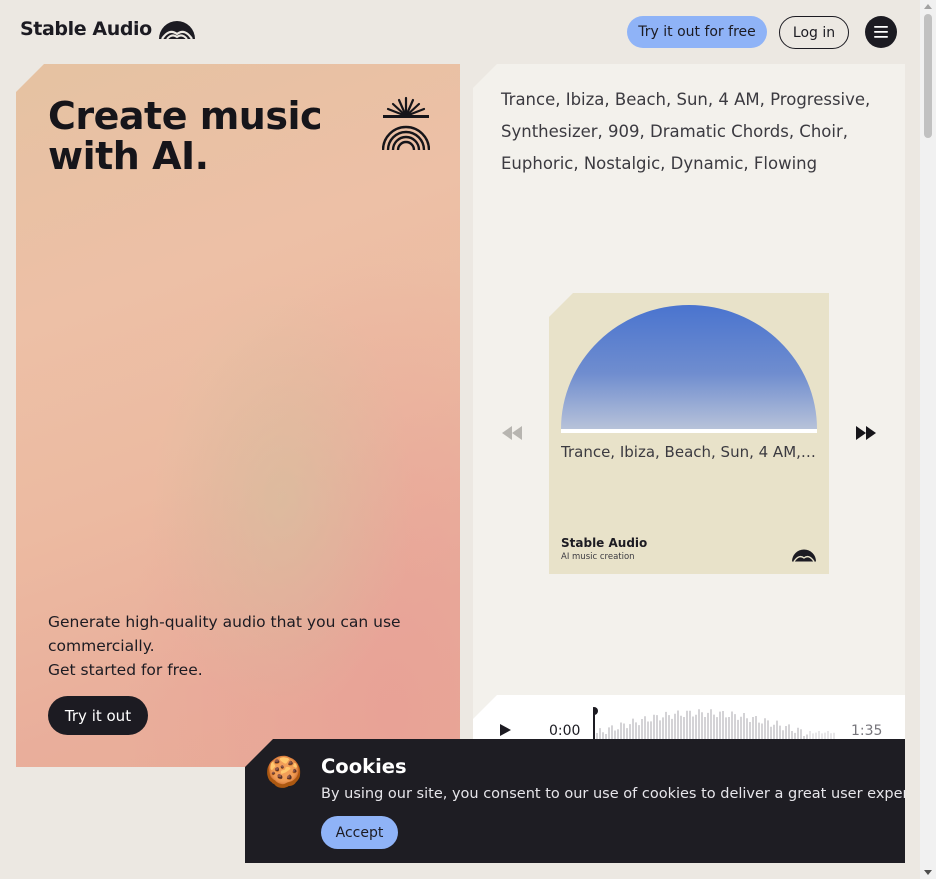 The width and height of the screenshot is (936, 879). What do you see at coordinates (406, 123) in the screenshot?
I see `sun-rainbow-icon` at bounding box center [406, 123].